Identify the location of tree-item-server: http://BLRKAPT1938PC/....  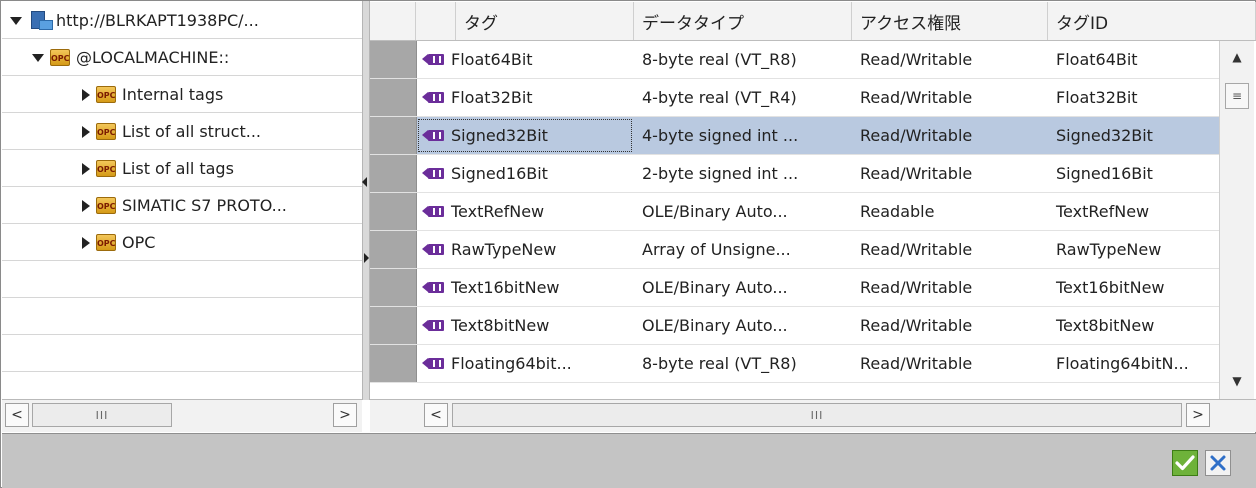
(182, 20).